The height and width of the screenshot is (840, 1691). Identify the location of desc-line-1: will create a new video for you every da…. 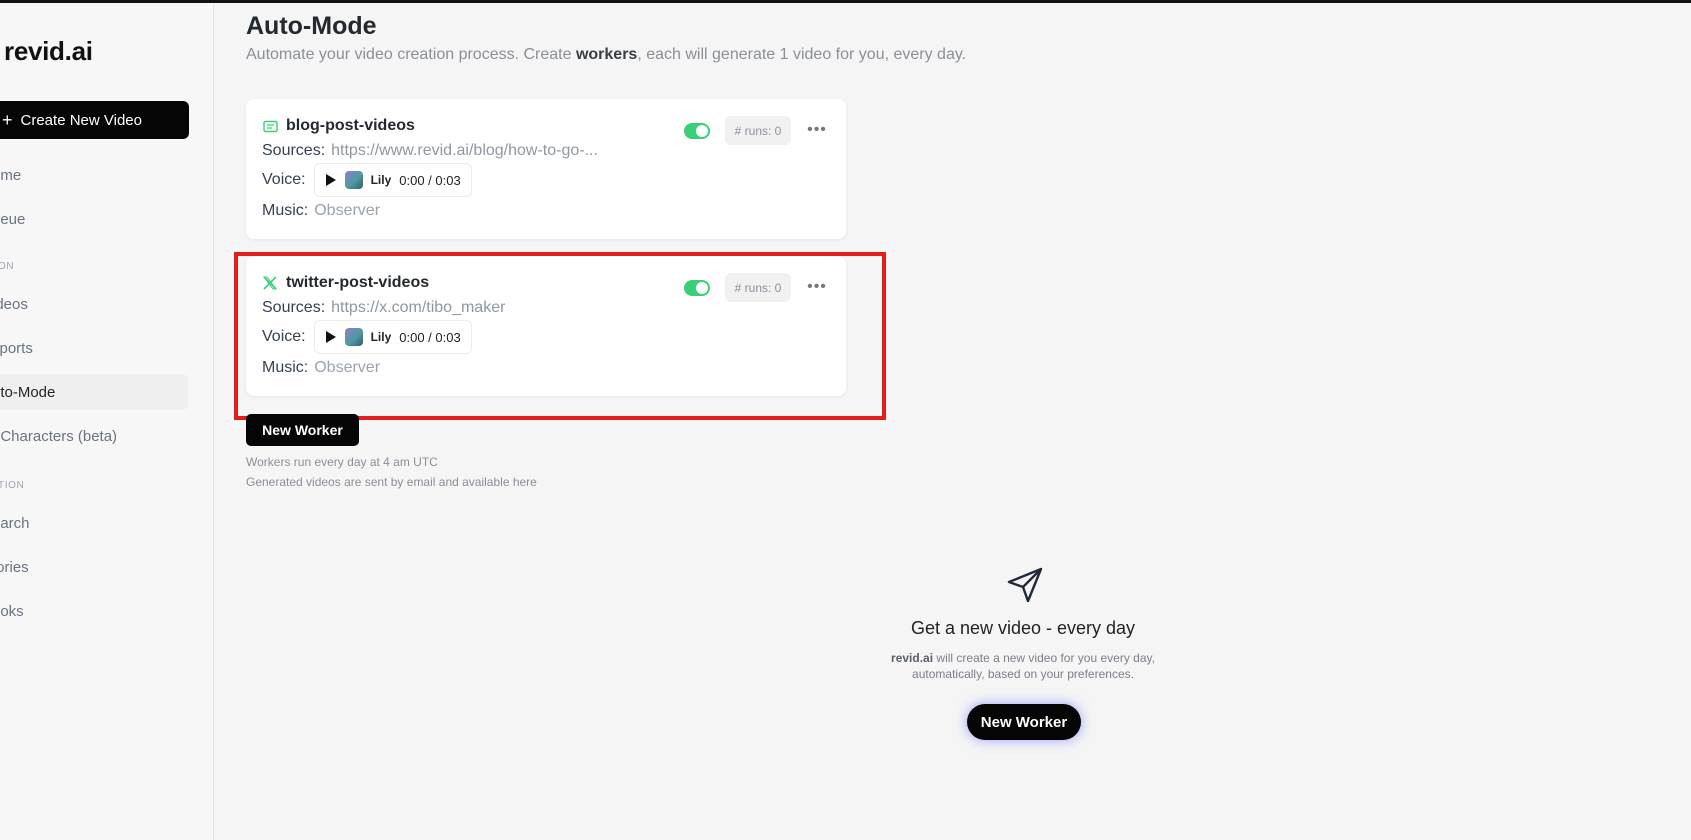
(1044, 658).